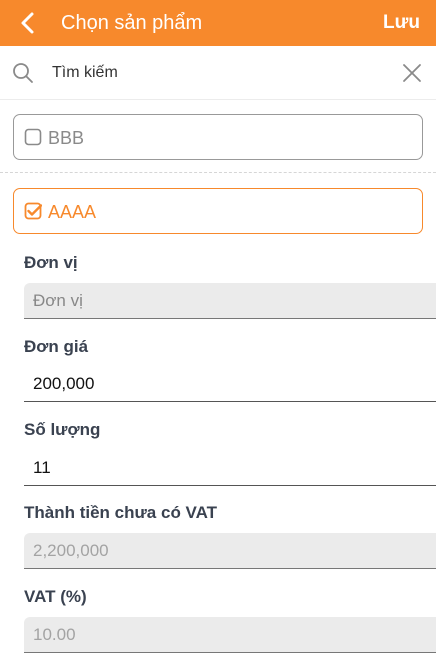  Describe the element at coordinates (55, 596) in the screenshot. I see `vat-label: VAT (%)` at that location.